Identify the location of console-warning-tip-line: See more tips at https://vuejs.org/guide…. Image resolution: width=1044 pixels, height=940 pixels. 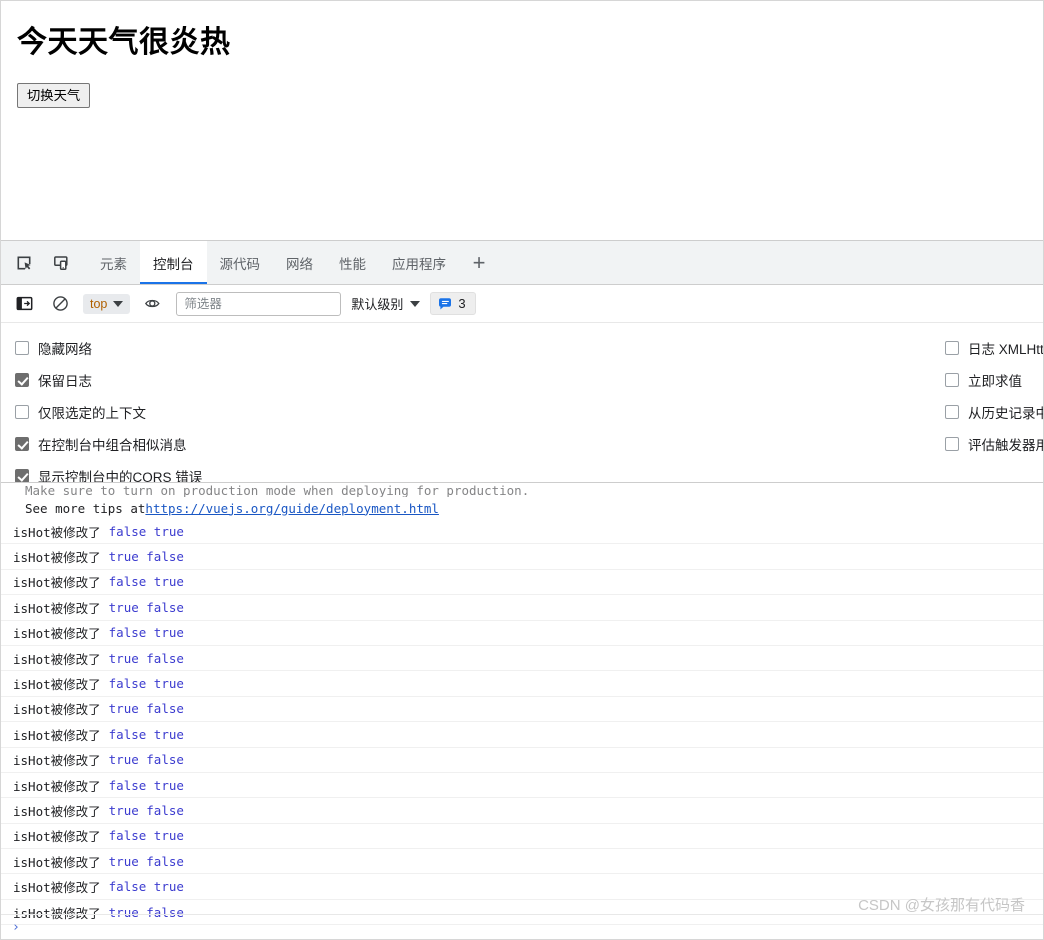
(522, 508).